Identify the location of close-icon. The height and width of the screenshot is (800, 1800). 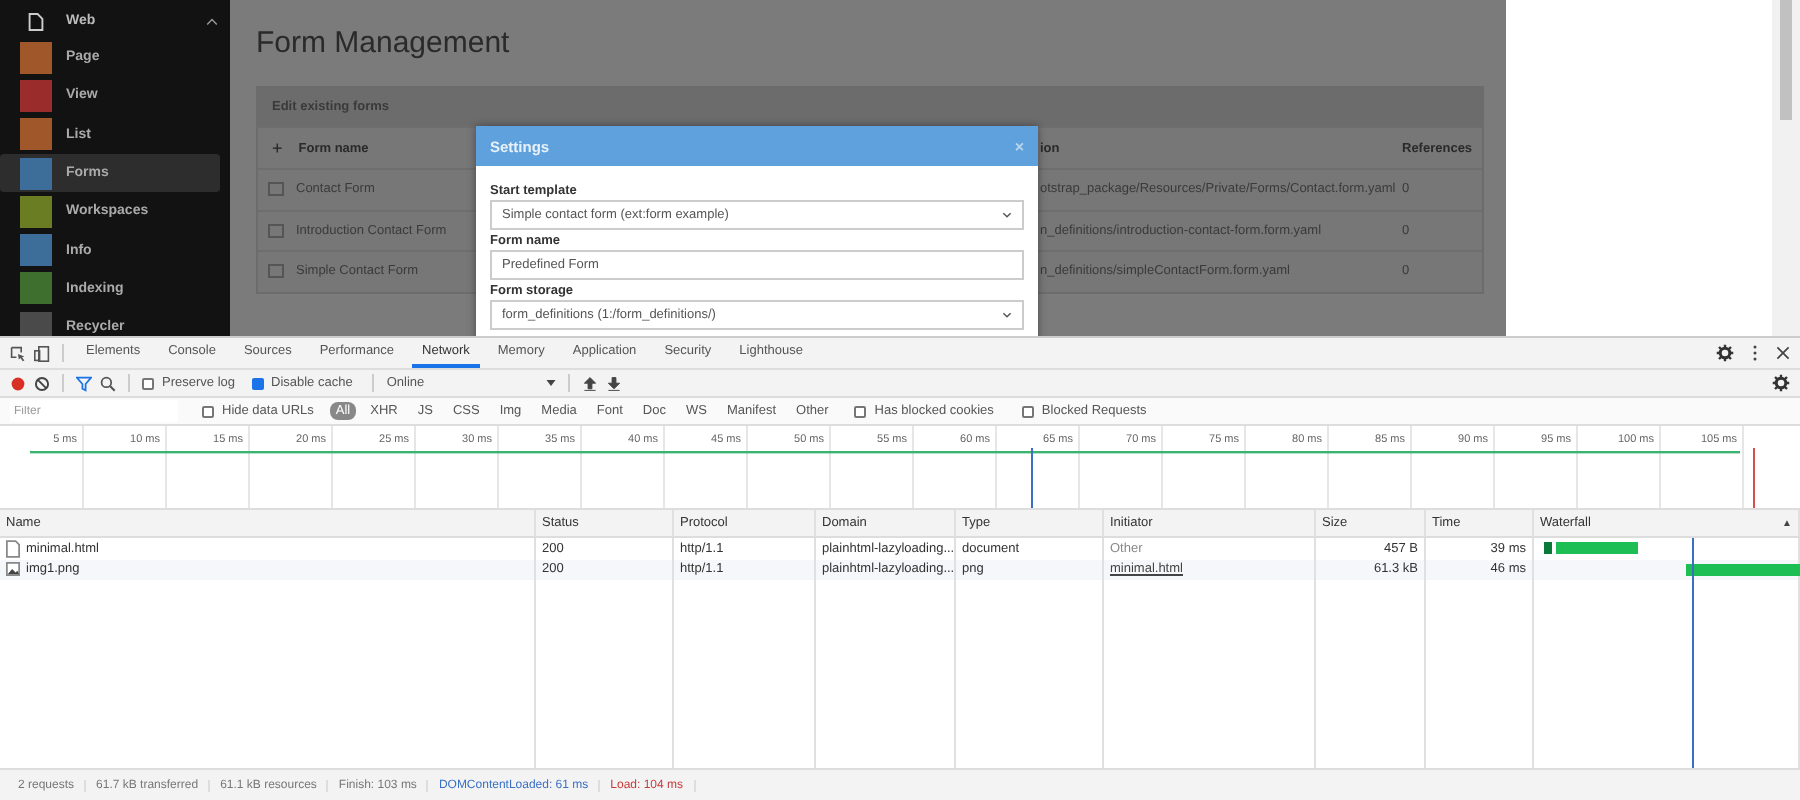
(1783, 353).